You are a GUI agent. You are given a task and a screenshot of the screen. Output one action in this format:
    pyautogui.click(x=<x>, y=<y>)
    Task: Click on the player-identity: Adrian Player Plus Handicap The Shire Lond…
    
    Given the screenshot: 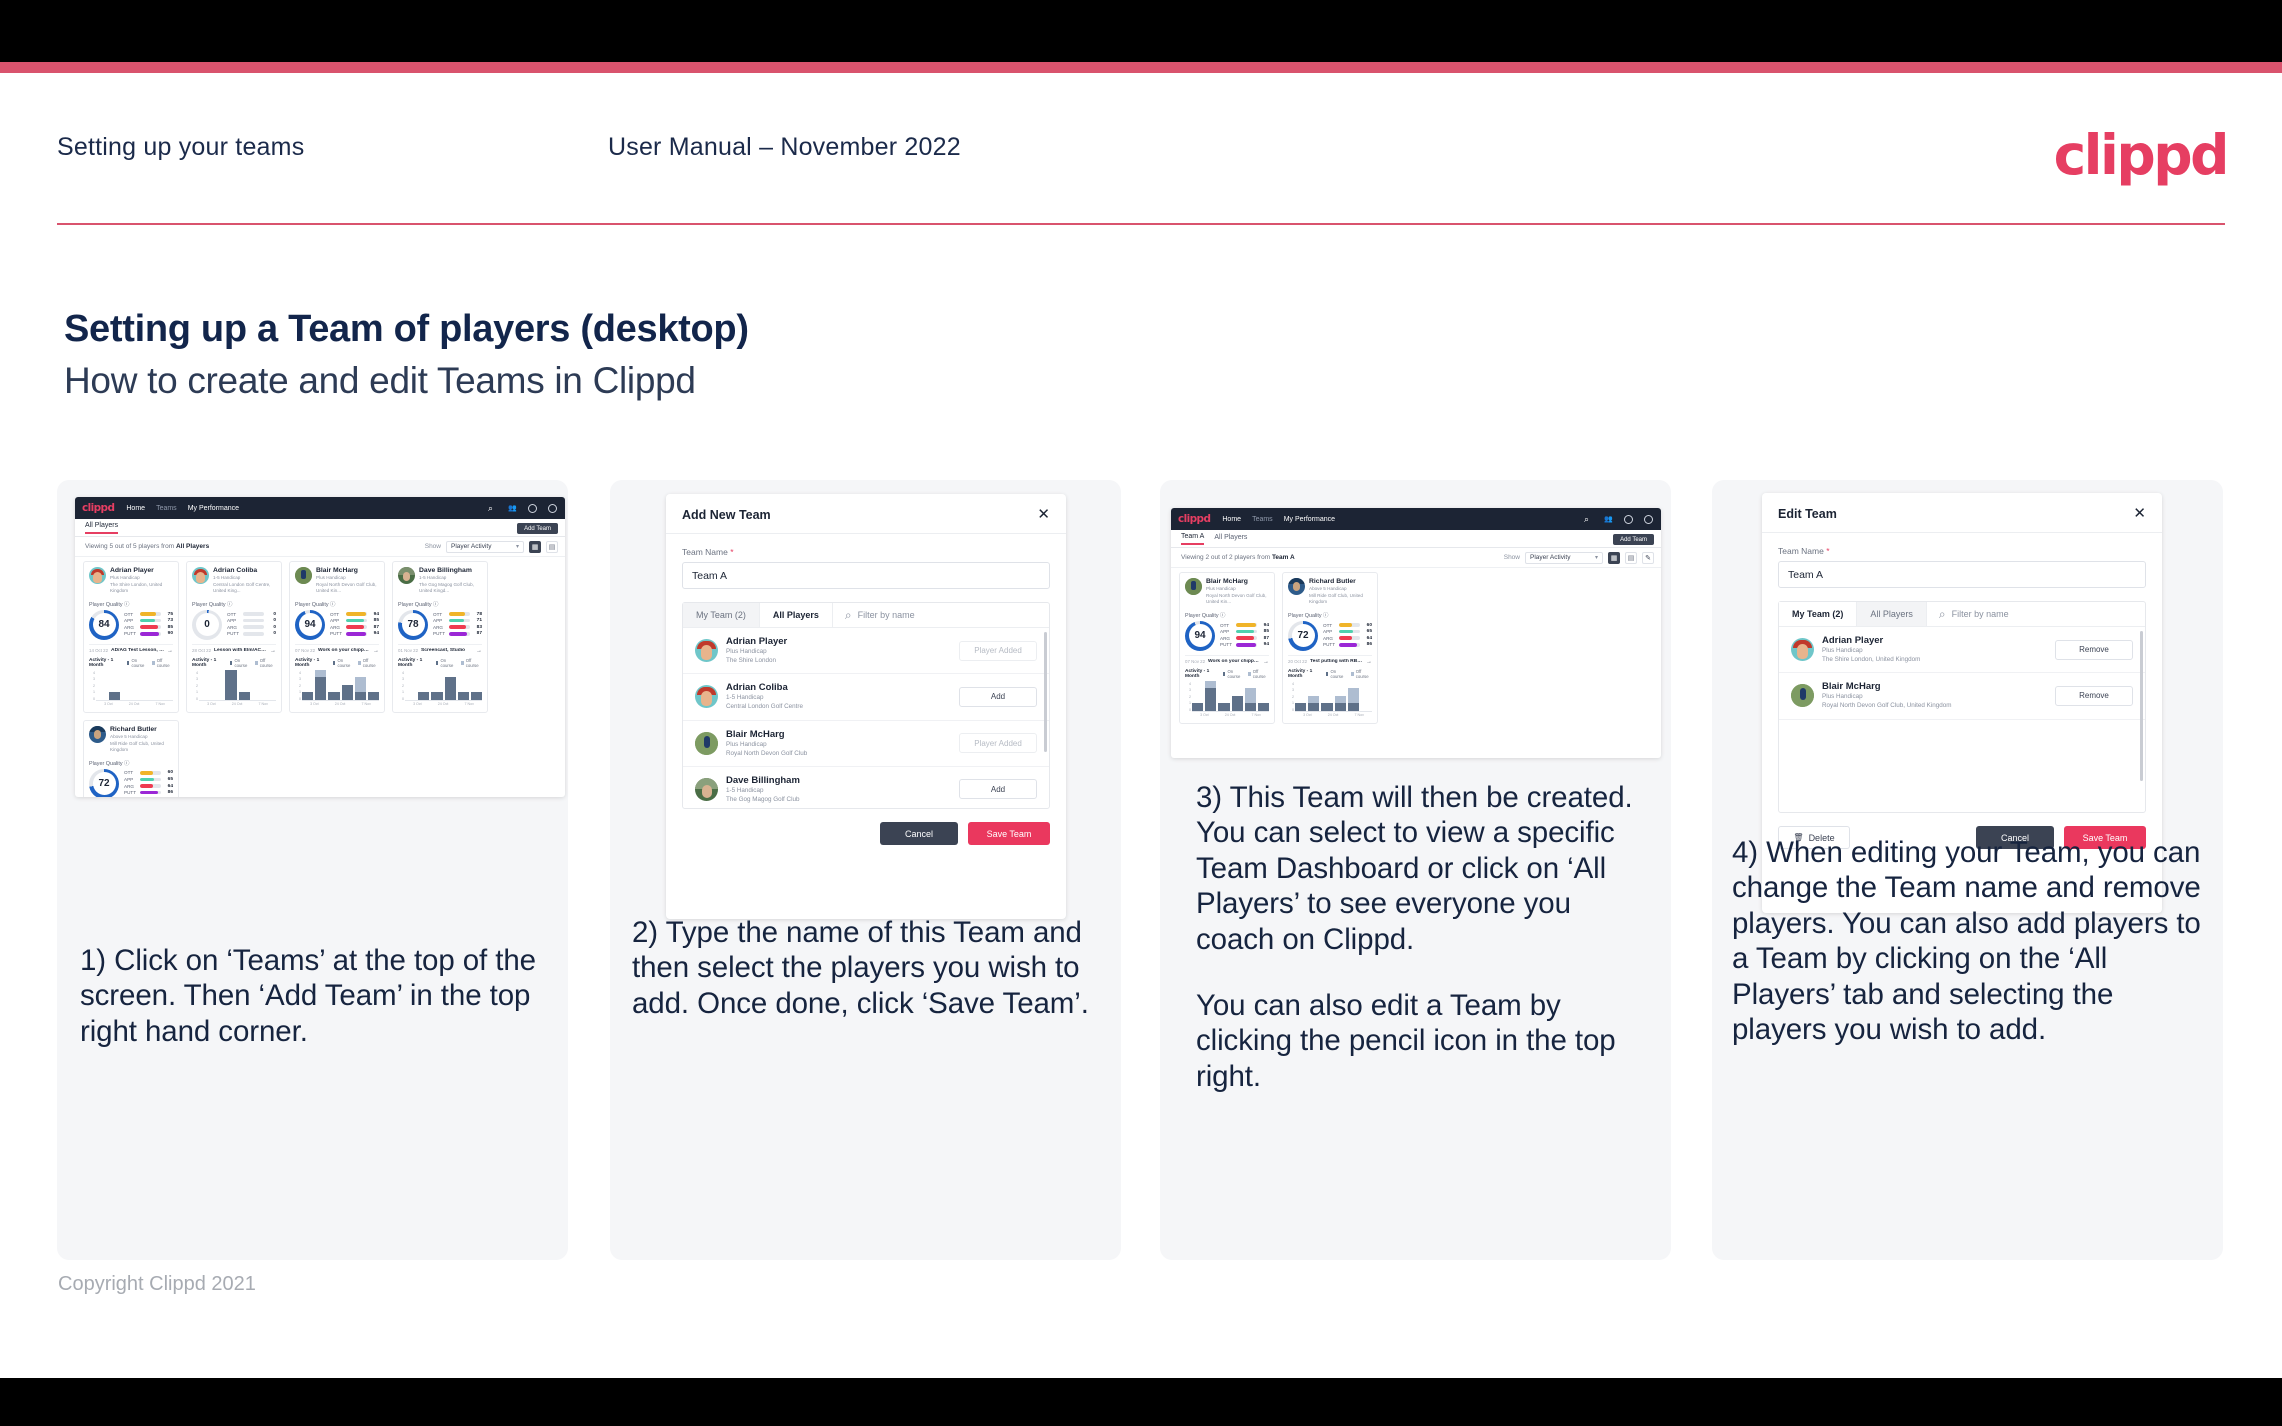 What is the action you would take?
    pyautogui.click(x=141, y=581)
    